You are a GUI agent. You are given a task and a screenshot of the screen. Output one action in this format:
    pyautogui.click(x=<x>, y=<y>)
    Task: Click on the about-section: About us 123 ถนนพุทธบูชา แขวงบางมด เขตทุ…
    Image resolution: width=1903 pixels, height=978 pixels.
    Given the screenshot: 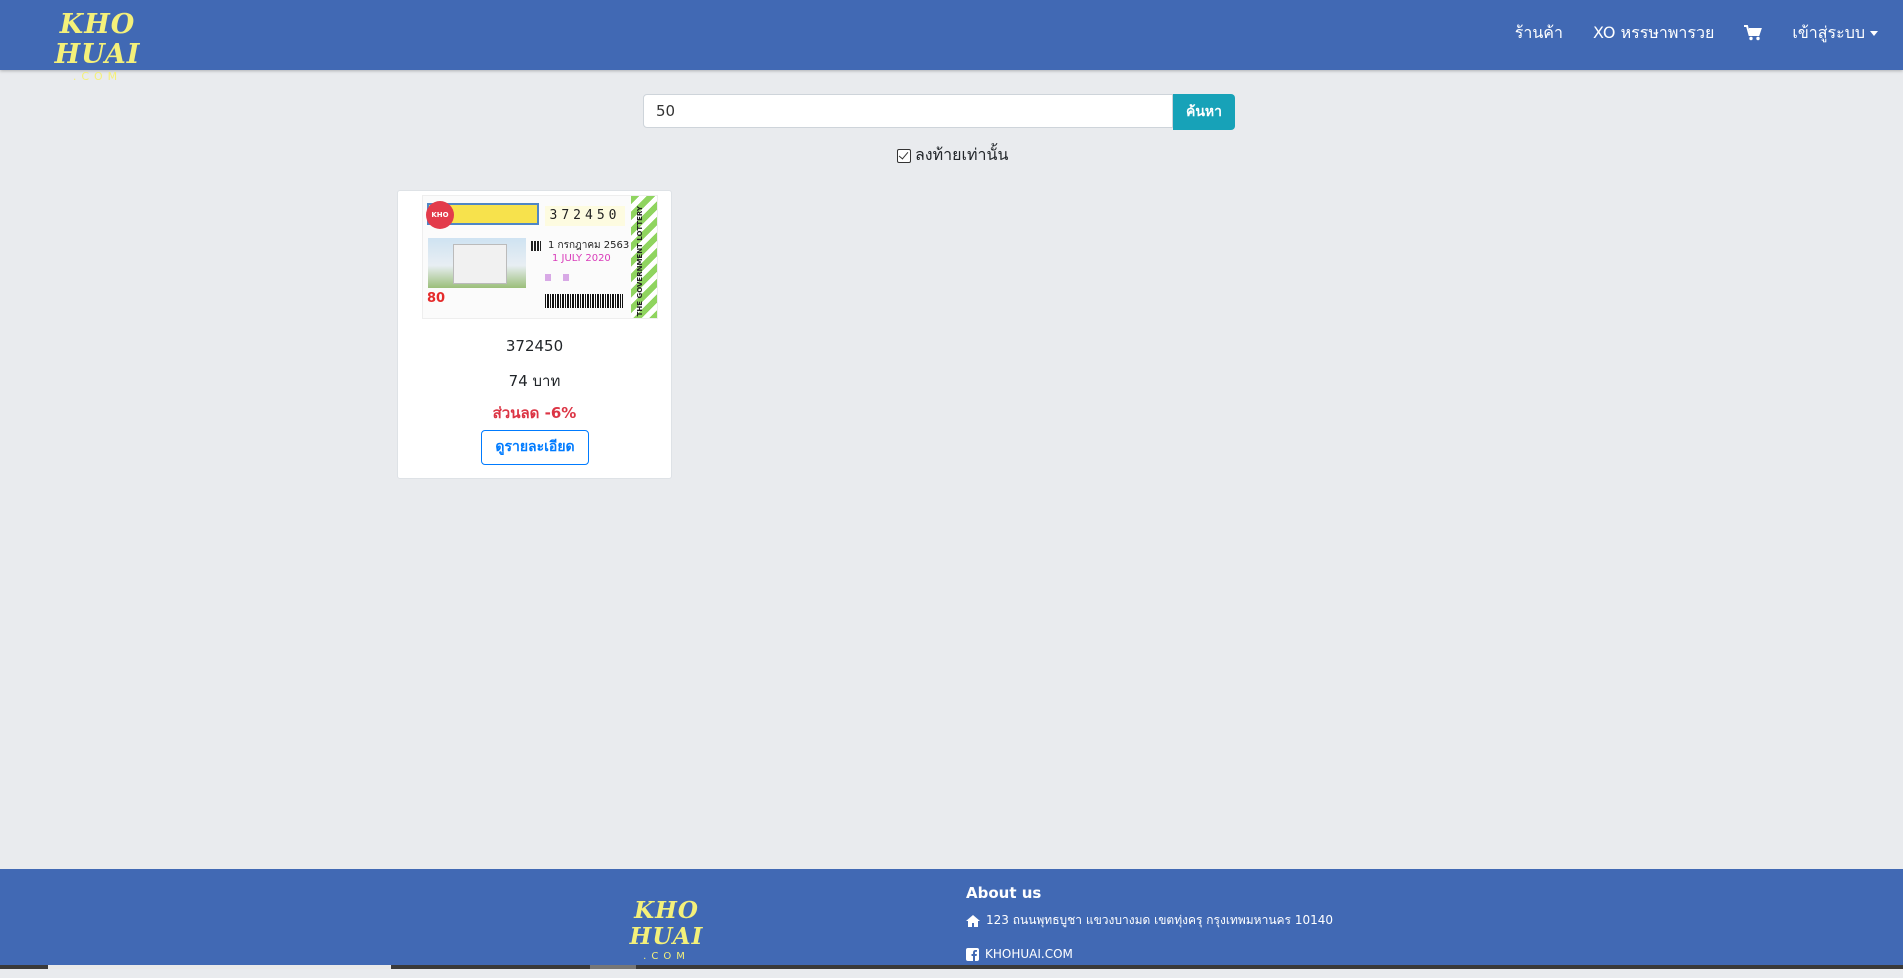 What is the action you would take?
    pyautogui.click(x=1149, y=931)
    